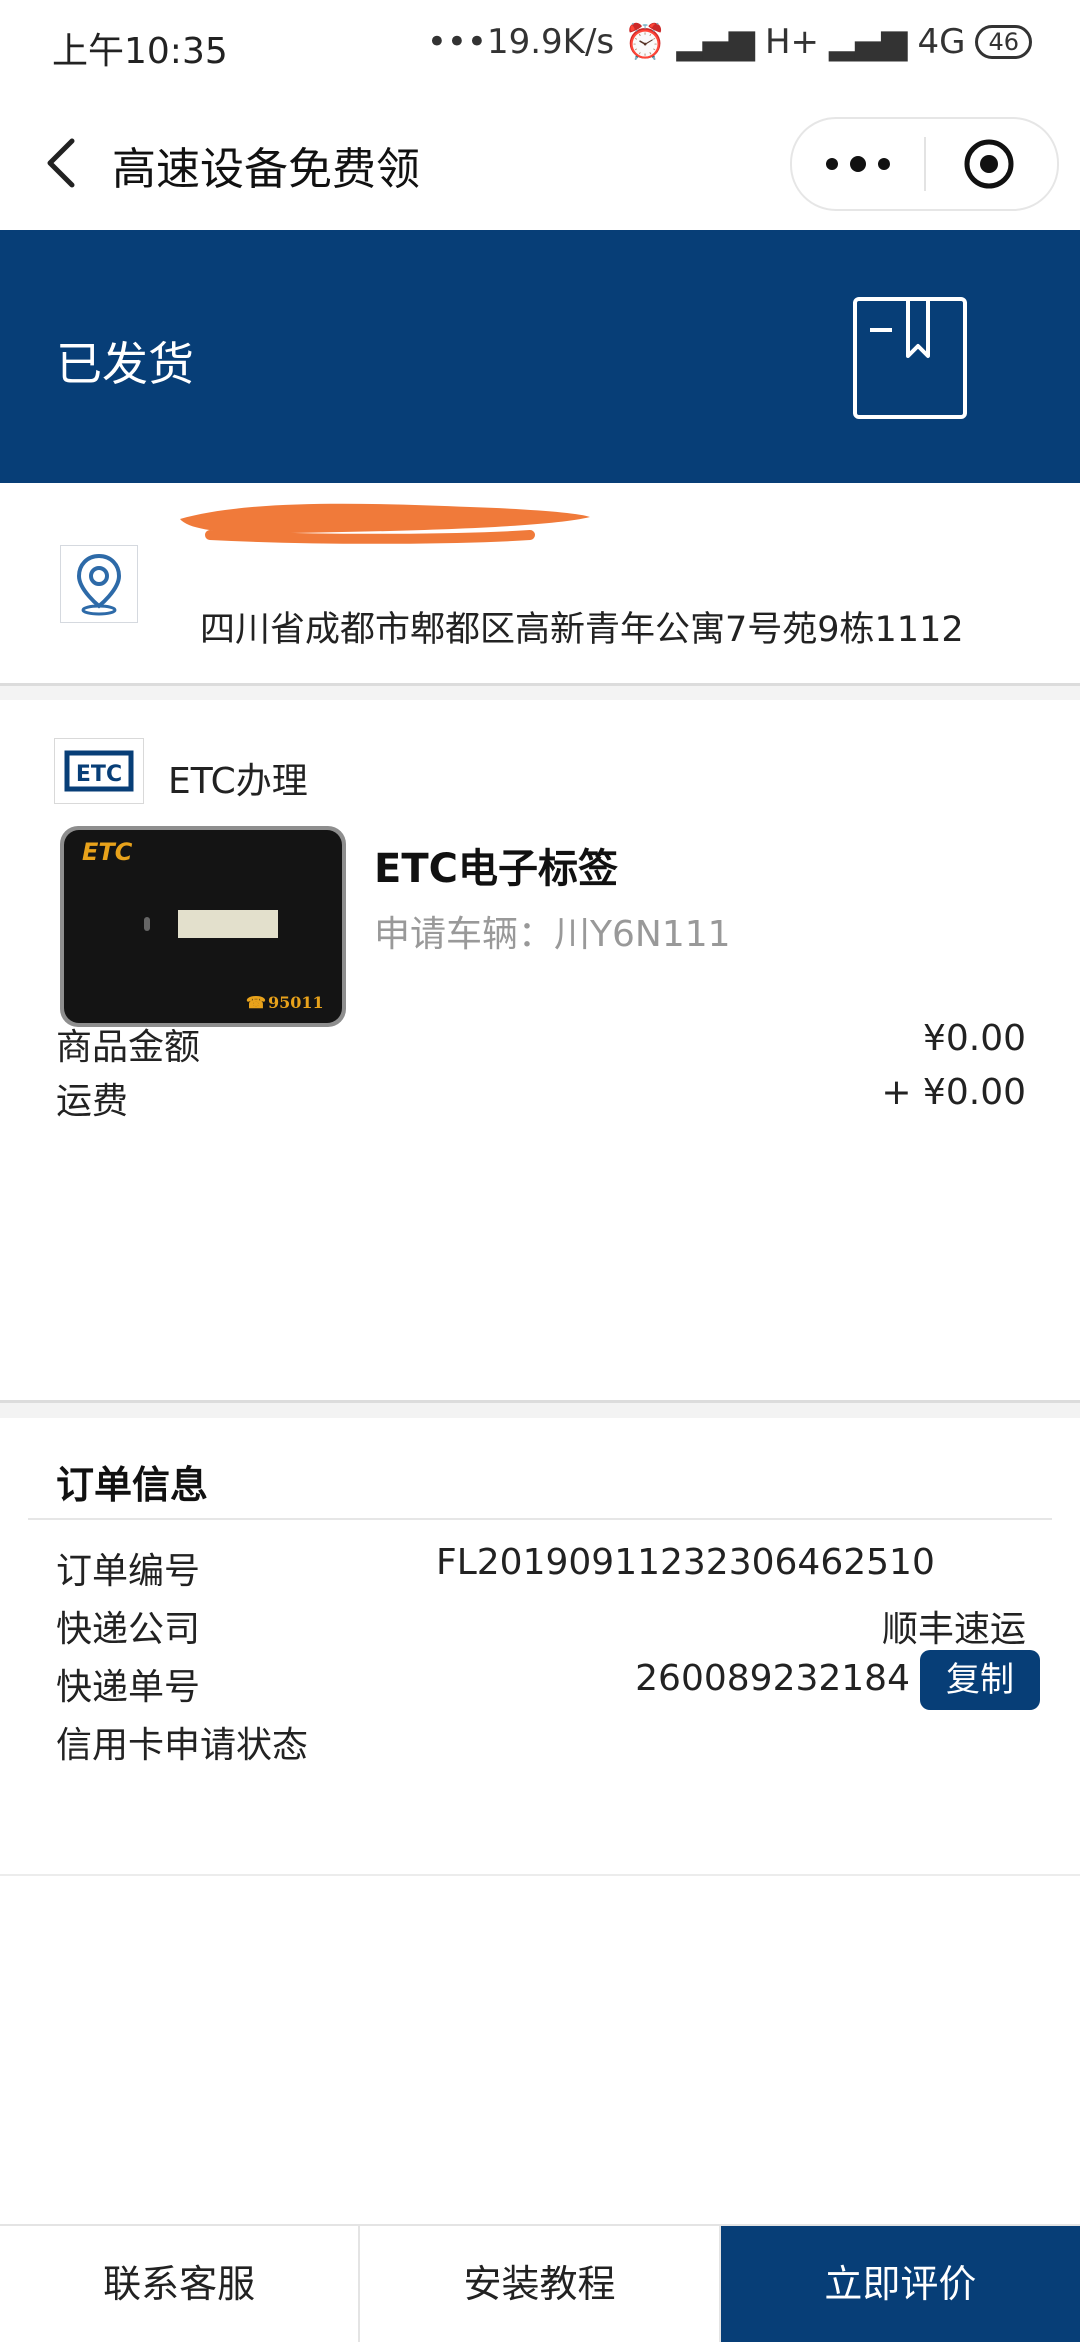  What do you see at coordinates (540, 1410) in the screenshot?
I see `section-divider` at bounding box center [540, 1410].